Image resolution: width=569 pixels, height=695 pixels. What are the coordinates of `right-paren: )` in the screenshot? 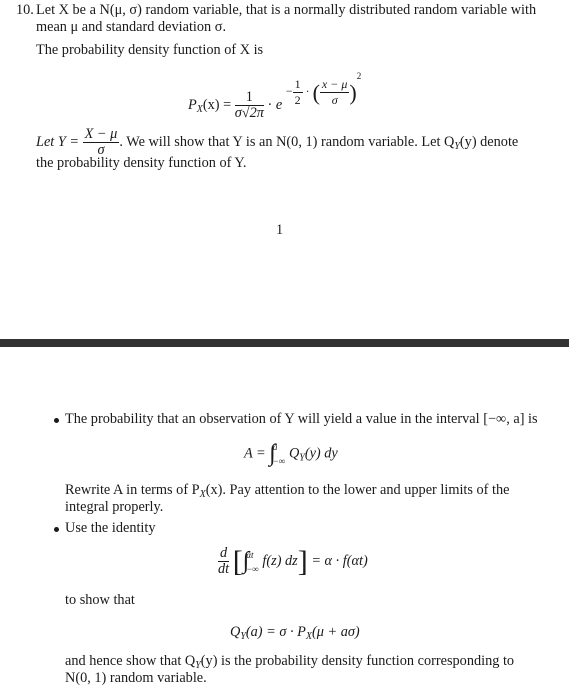 It's located at (353, 92).